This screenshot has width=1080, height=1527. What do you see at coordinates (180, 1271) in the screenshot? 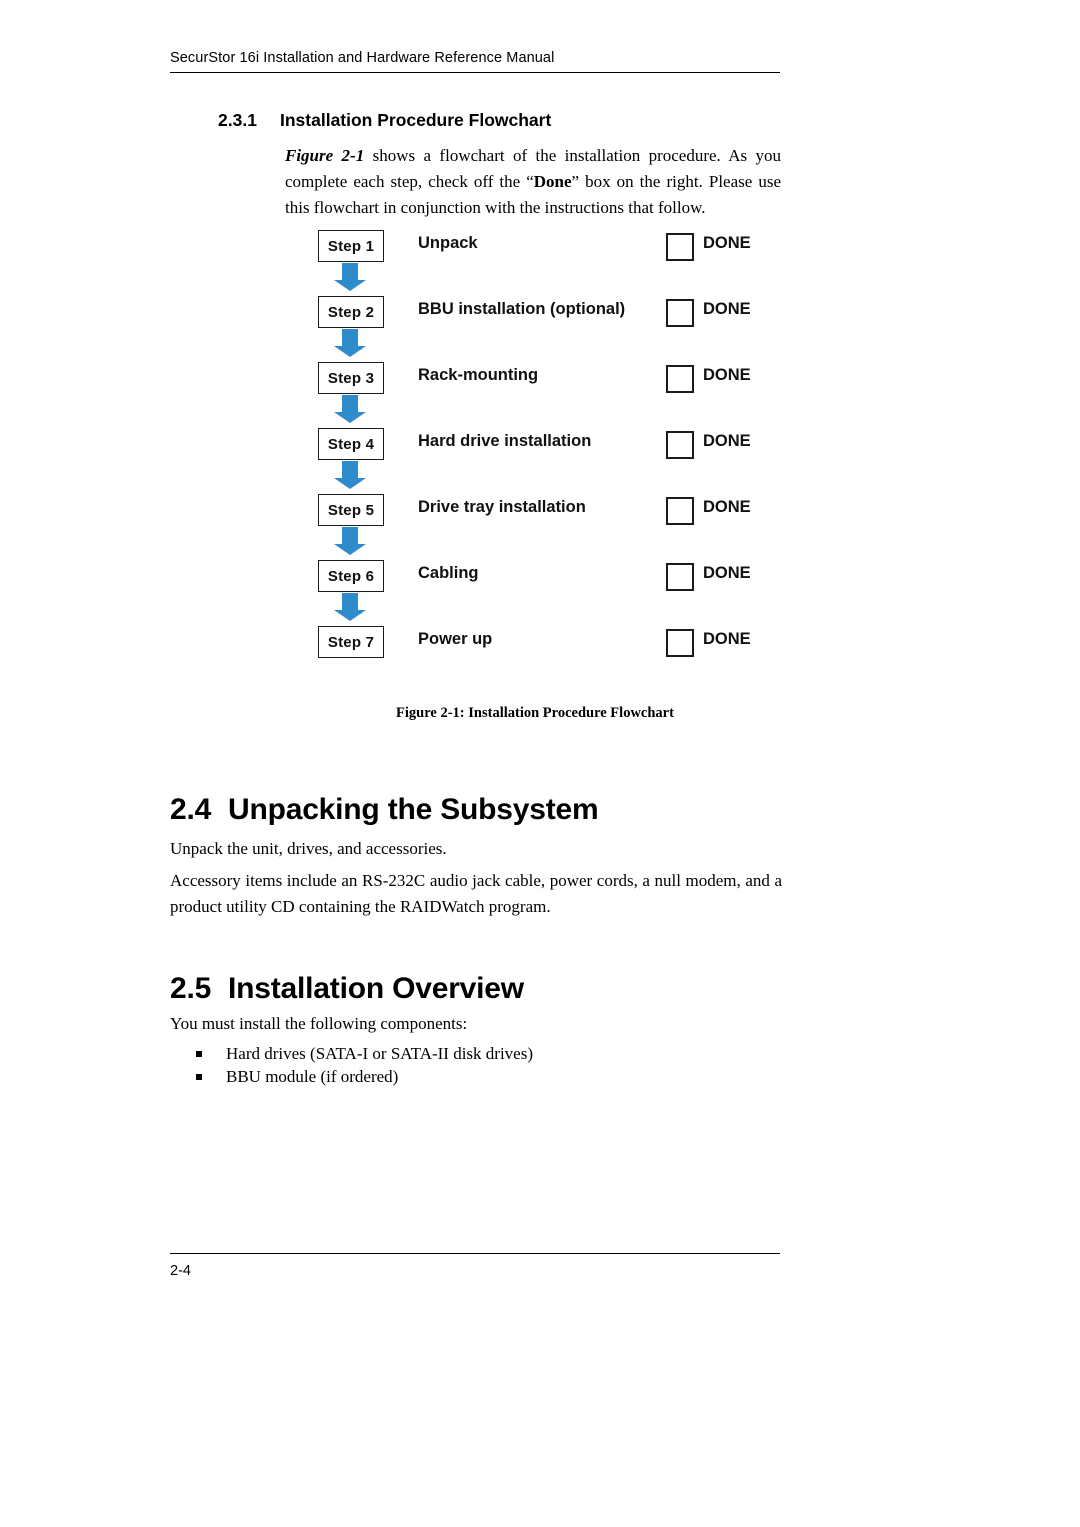
I see `page-number: 2-4` at bounding box center [180, 1271].